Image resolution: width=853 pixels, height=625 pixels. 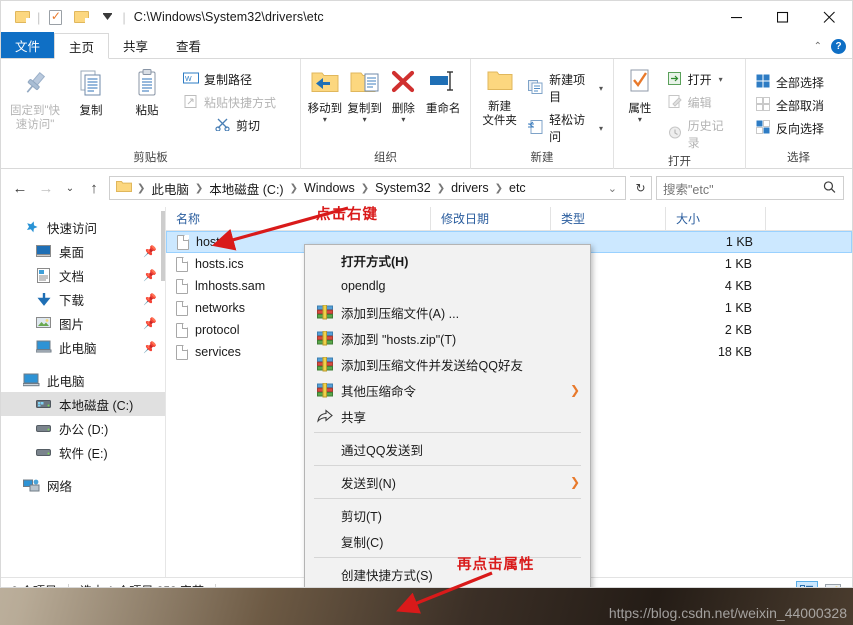 What do you see at coordinates (688, 188) in the screenshot?
I see `search-input: 搜索"etc"` at bounding box center [688, 188].